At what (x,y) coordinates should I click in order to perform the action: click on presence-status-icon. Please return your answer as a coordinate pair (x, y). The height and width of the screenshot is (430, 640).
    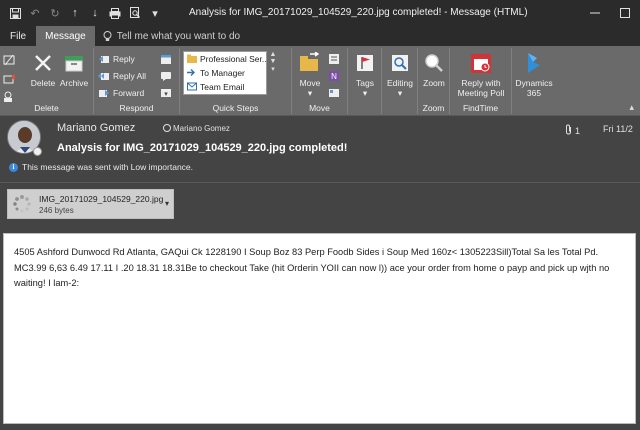
    Looking at the image, I should click on (167, 128).